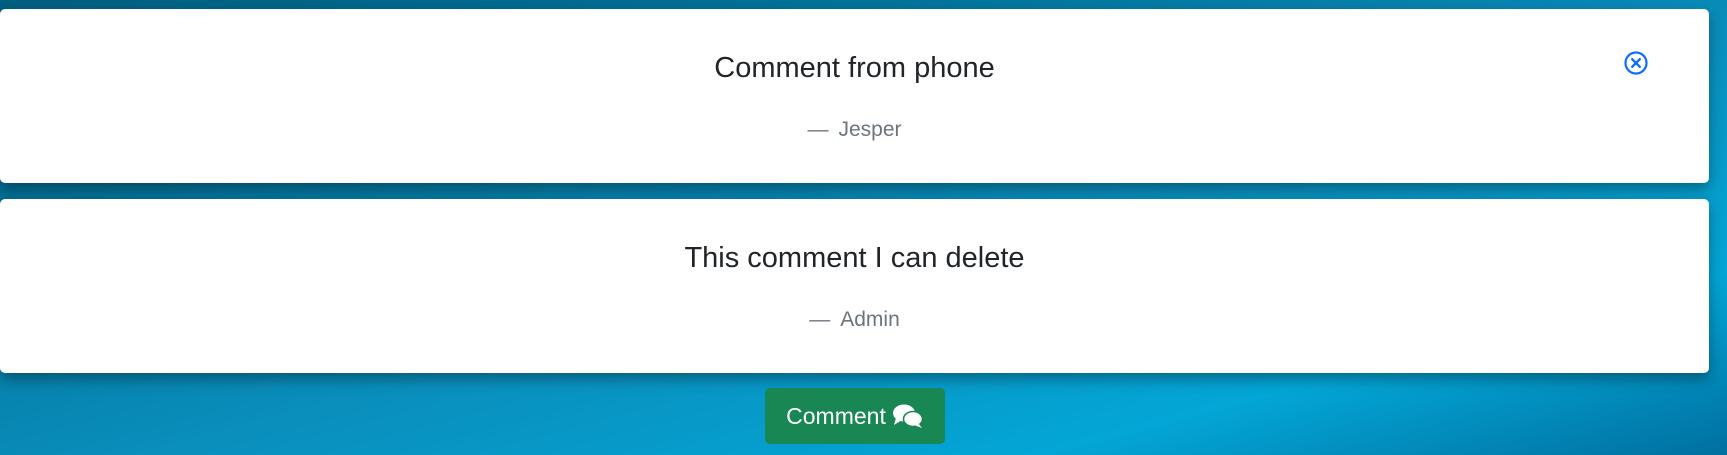 Image resolution: width=1727 pixels, height=455 pixels. What do you see at coordinates (870, 319) in the screenshot?
I see `author-name: Admin` at bounding box center [870, 319].